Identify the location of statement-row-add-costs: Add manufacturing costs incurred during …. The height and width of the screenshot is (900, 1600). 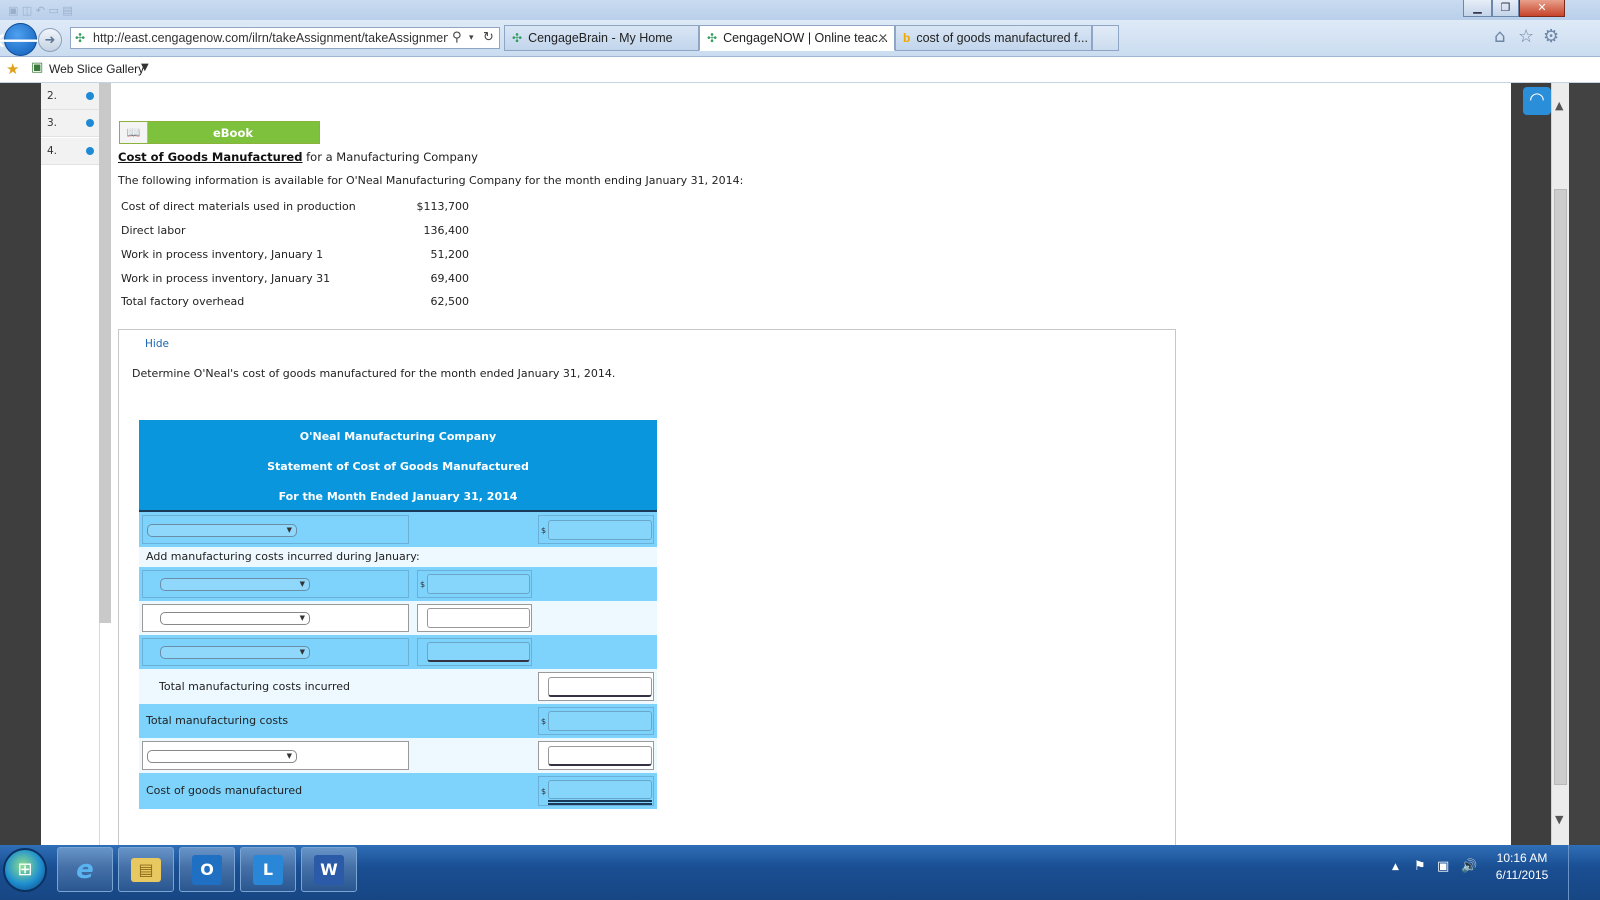
(398, 557).